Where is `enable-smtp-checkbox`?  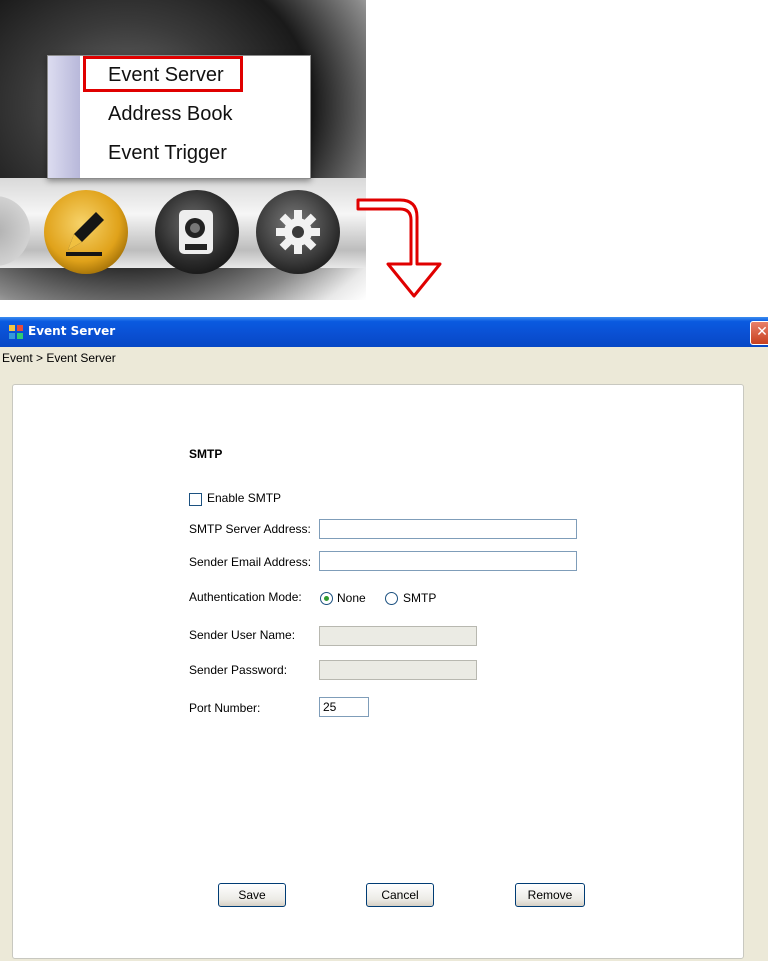 enable-smtp-checkbox is located at coordinates (195, 499).